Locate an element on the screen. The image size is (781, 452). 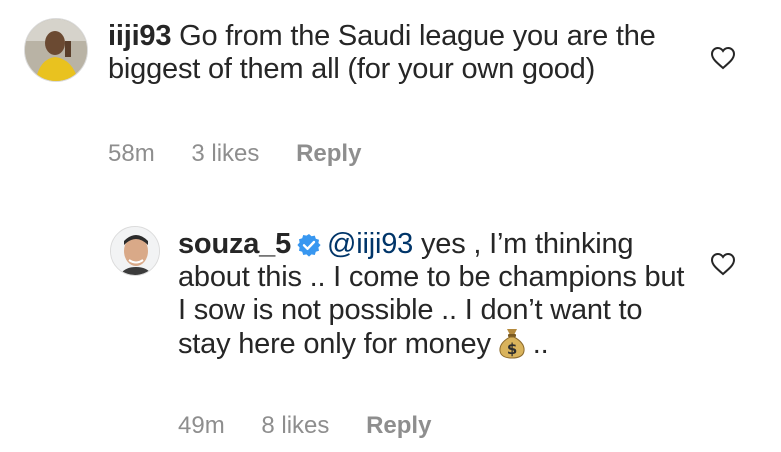
money-bag-icon: $ is located at coordinates (512, 344).